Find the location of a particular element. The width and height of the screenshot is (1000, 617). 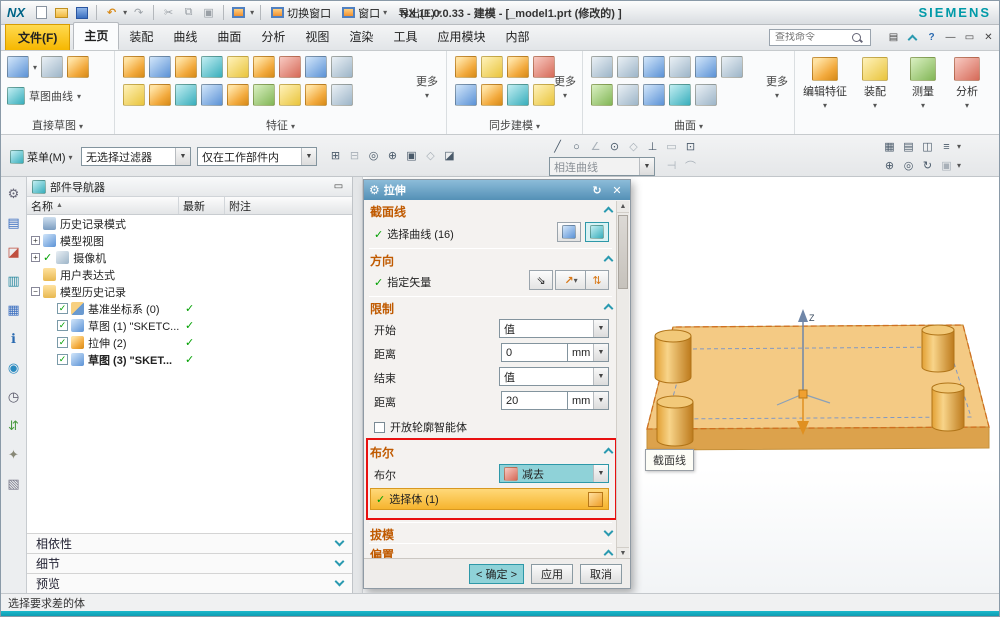

hd3d-tool-icon: ℹ is located at coordinates (14, 339).